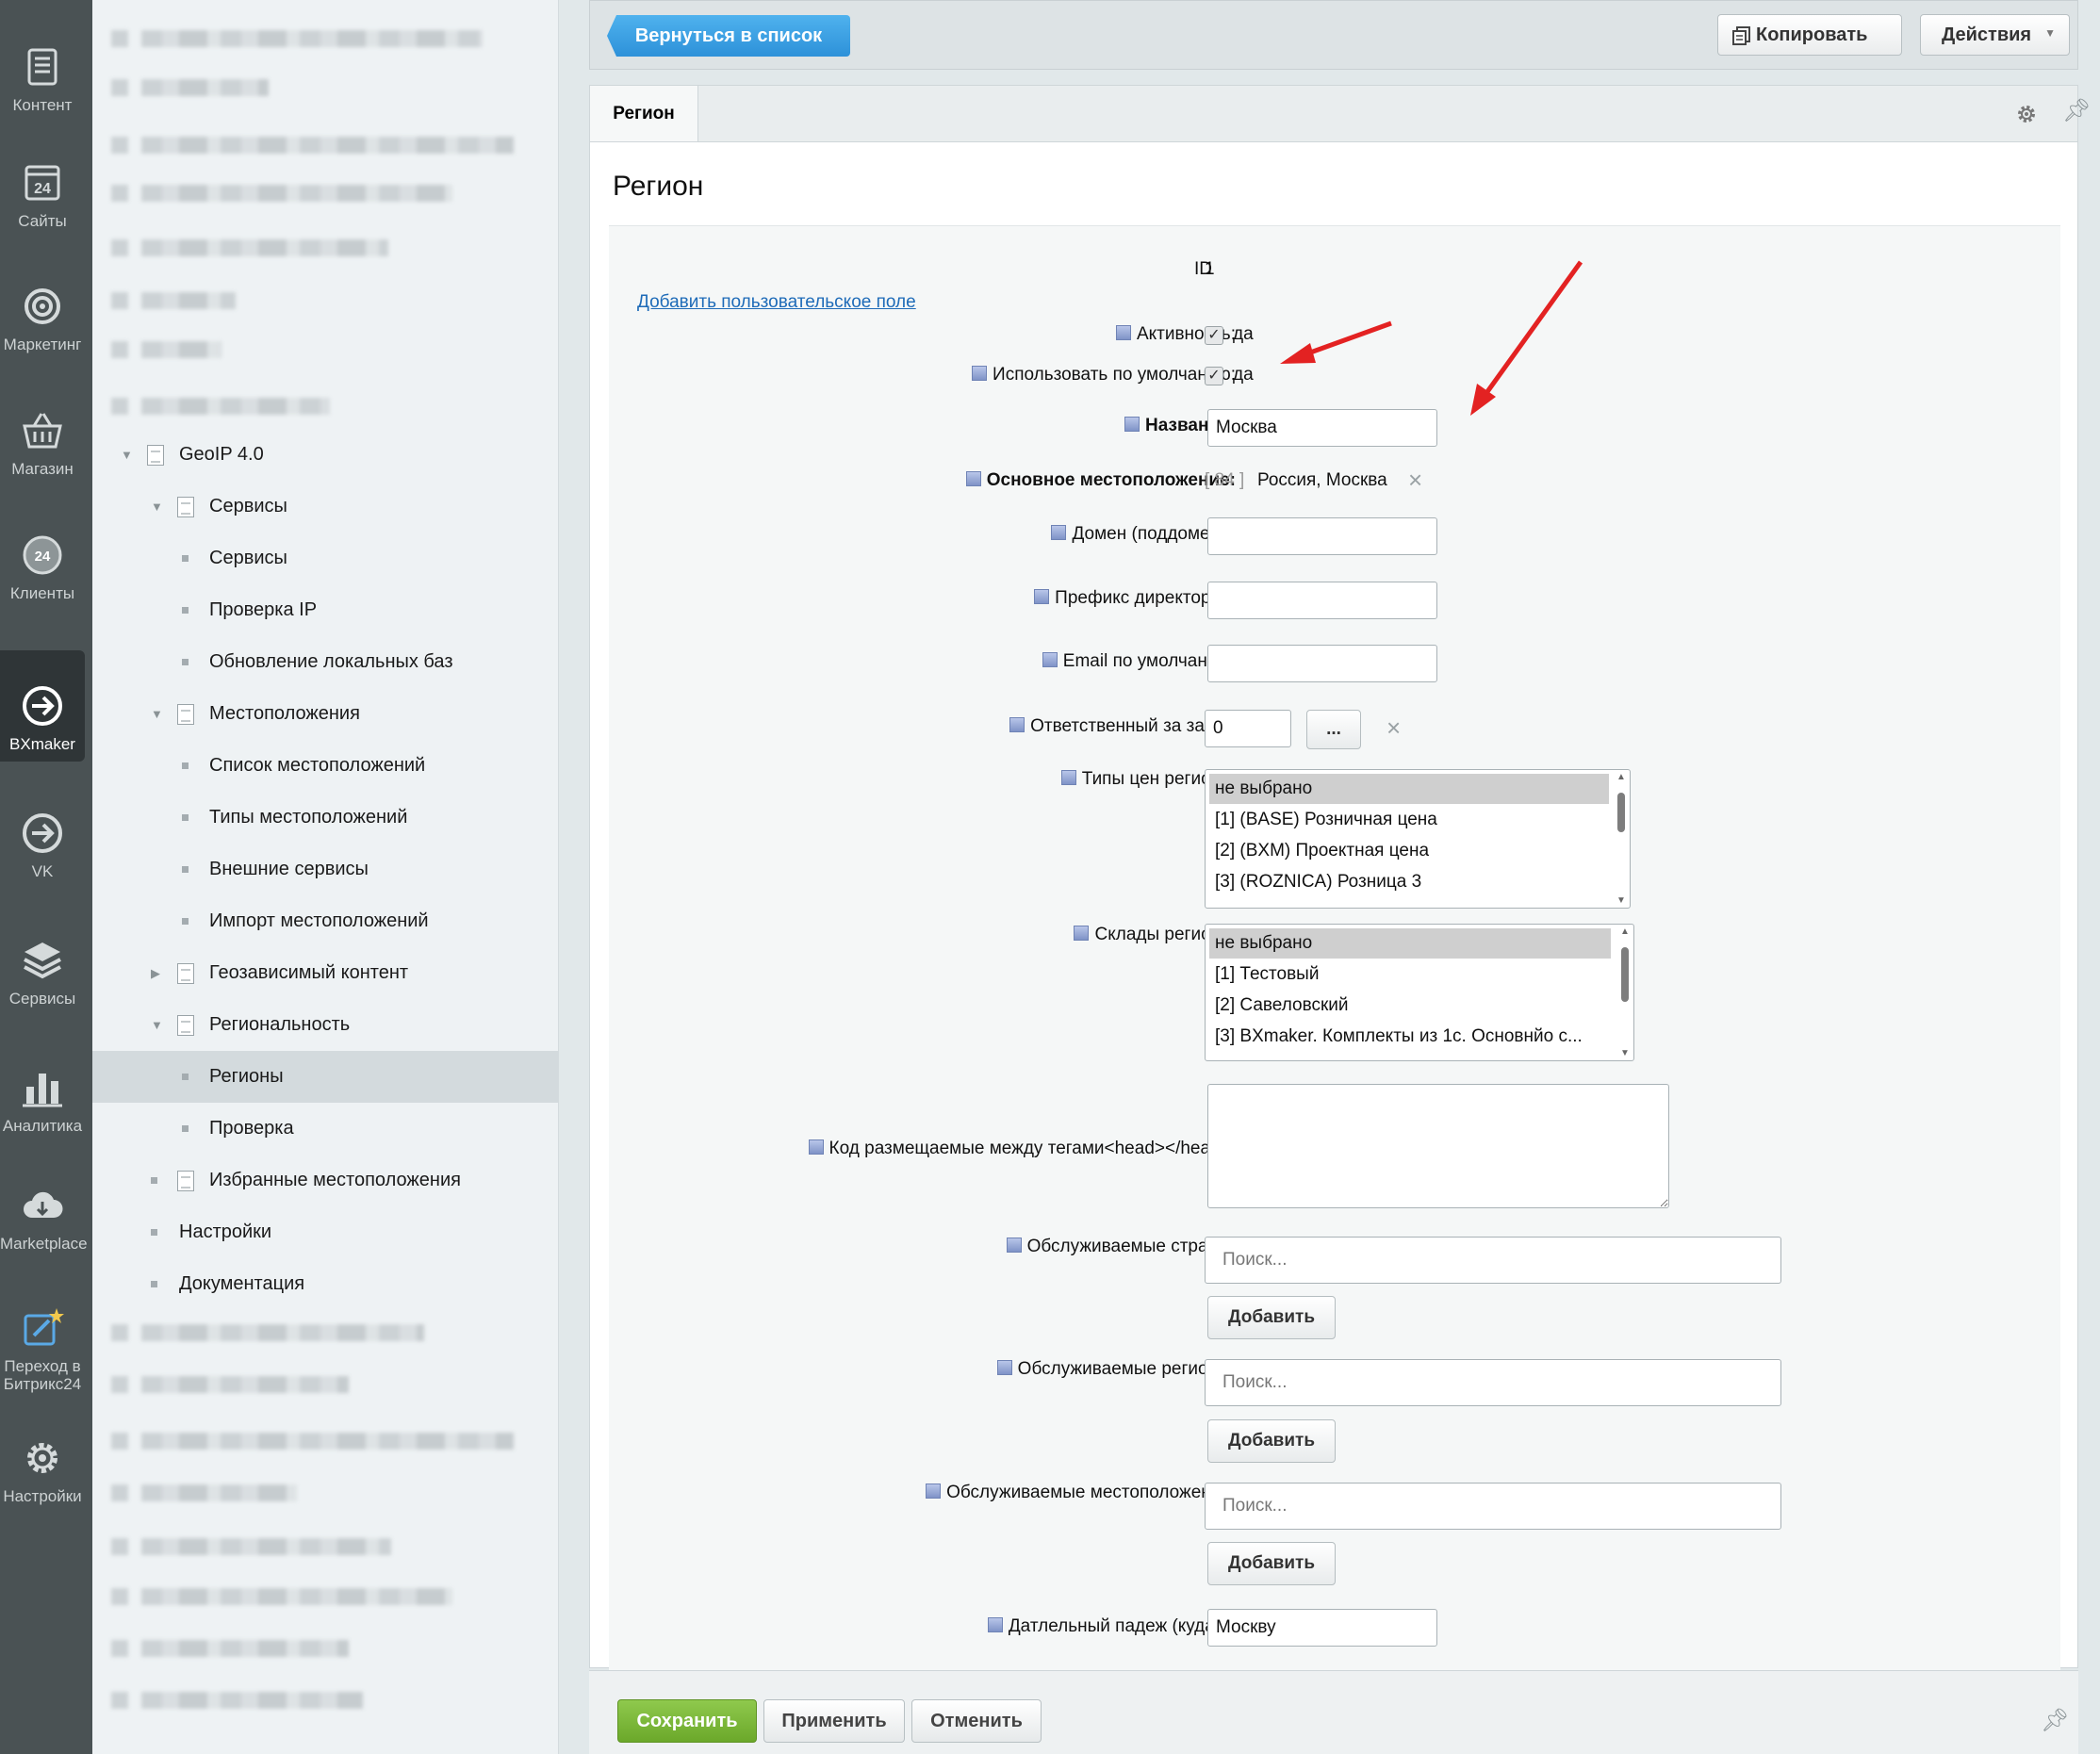 Image resolution: width=2100 pixels, height=1754 pixels. I want to click on rail-item-content: Контент, so click(42, 63).